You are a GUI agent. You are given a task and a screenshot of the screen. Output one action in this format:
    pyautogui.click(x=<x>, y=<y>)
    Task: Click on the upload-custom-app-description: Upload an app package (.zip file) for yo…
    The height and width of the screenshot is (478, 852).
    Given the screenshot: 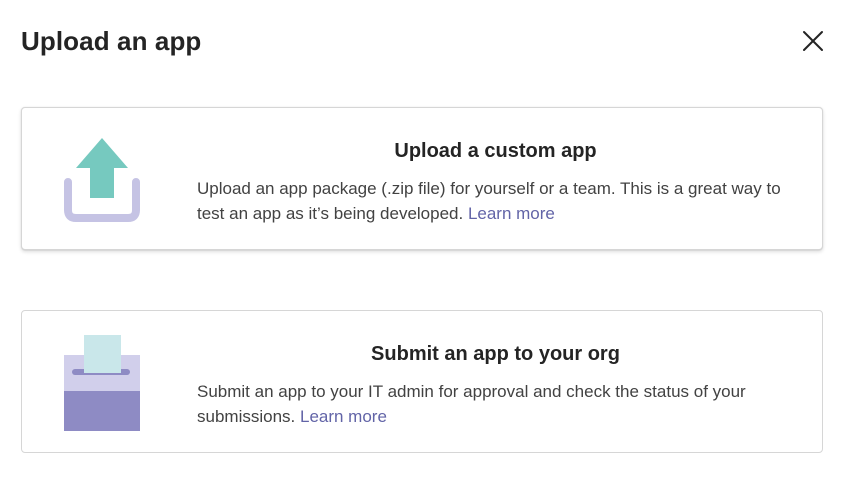 What is the action you would take?
    pyautogui.click(x=502, y=201)
    